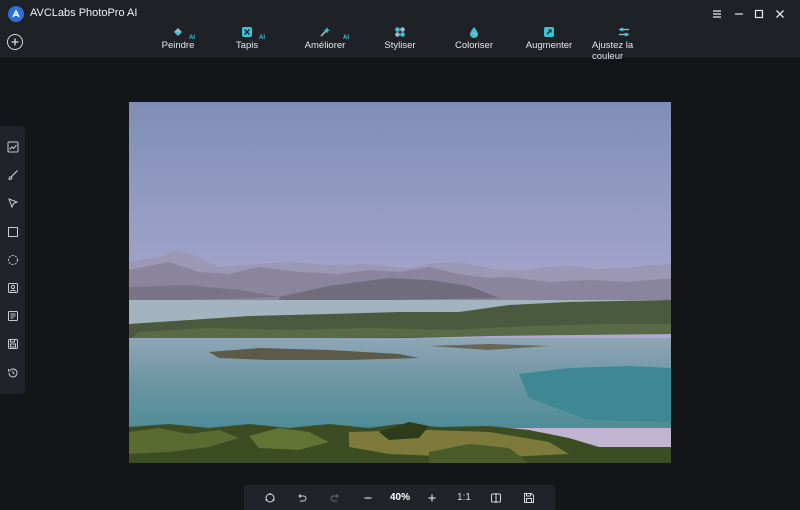 The image size is (800, 510). I want to click on app-logo-icon, so click(16, 14).